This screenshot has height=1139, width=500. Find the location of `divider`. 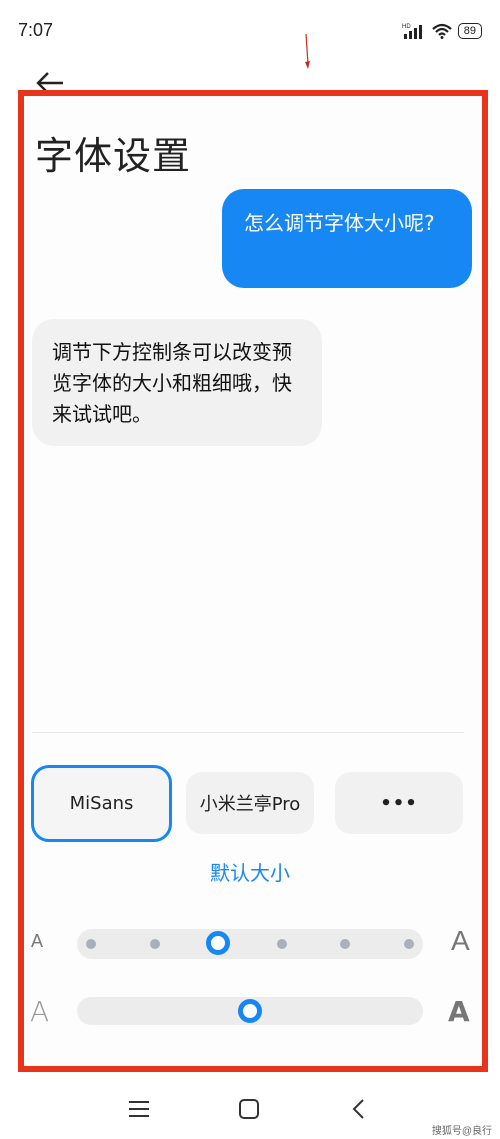

divider is located at coordinates (248, 732).